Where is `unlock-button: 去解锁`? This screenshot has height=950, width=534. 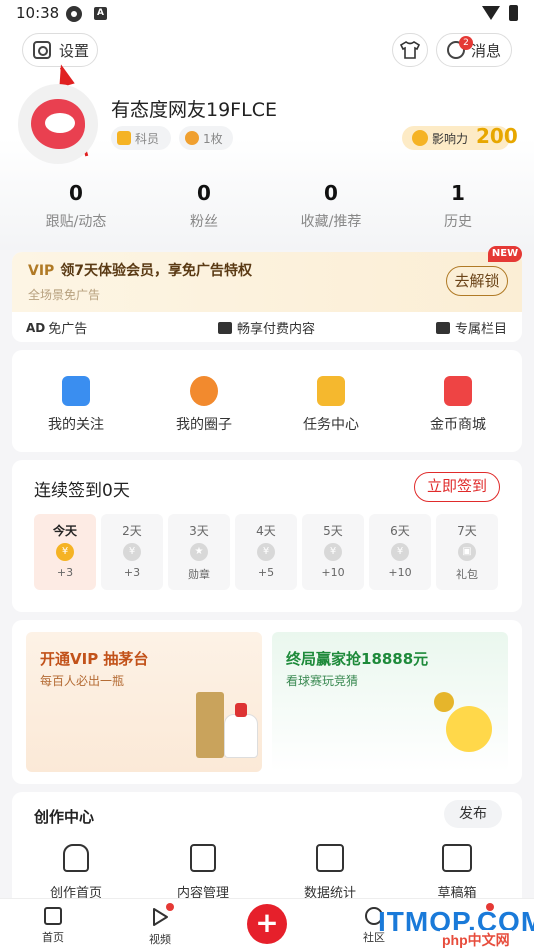 unlock-button: 去解锁 is located at coordinates (477, 281).